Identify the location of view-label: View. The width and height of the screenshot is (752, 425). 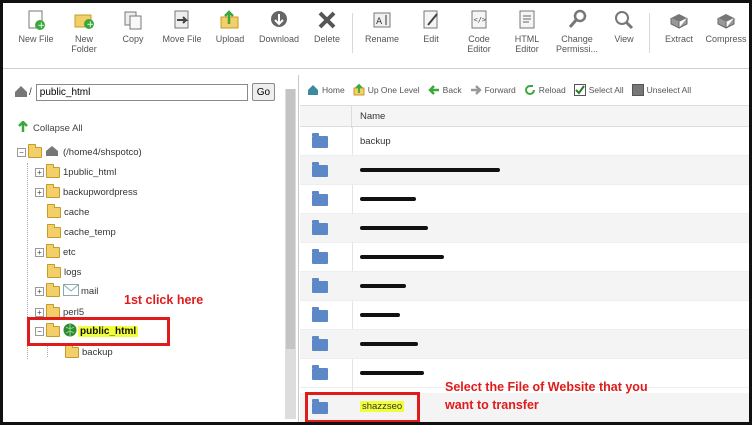
(624, 39).